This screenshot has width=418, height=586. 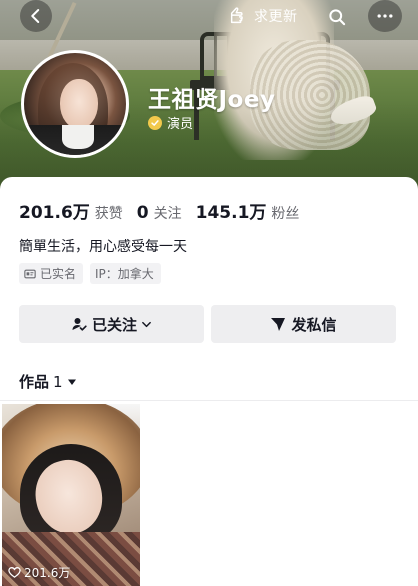 I want to click on stat-followers-label: 粉丝, so click(x=285, y=214).